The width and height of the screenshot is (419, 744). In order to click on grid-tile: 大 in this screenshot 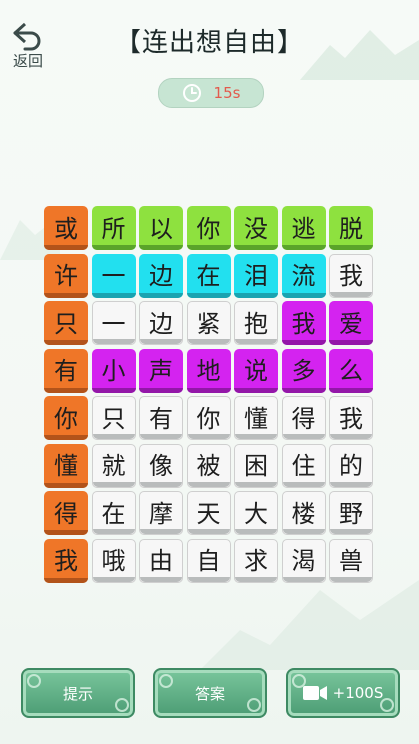, I will do `click(256, 513)`.